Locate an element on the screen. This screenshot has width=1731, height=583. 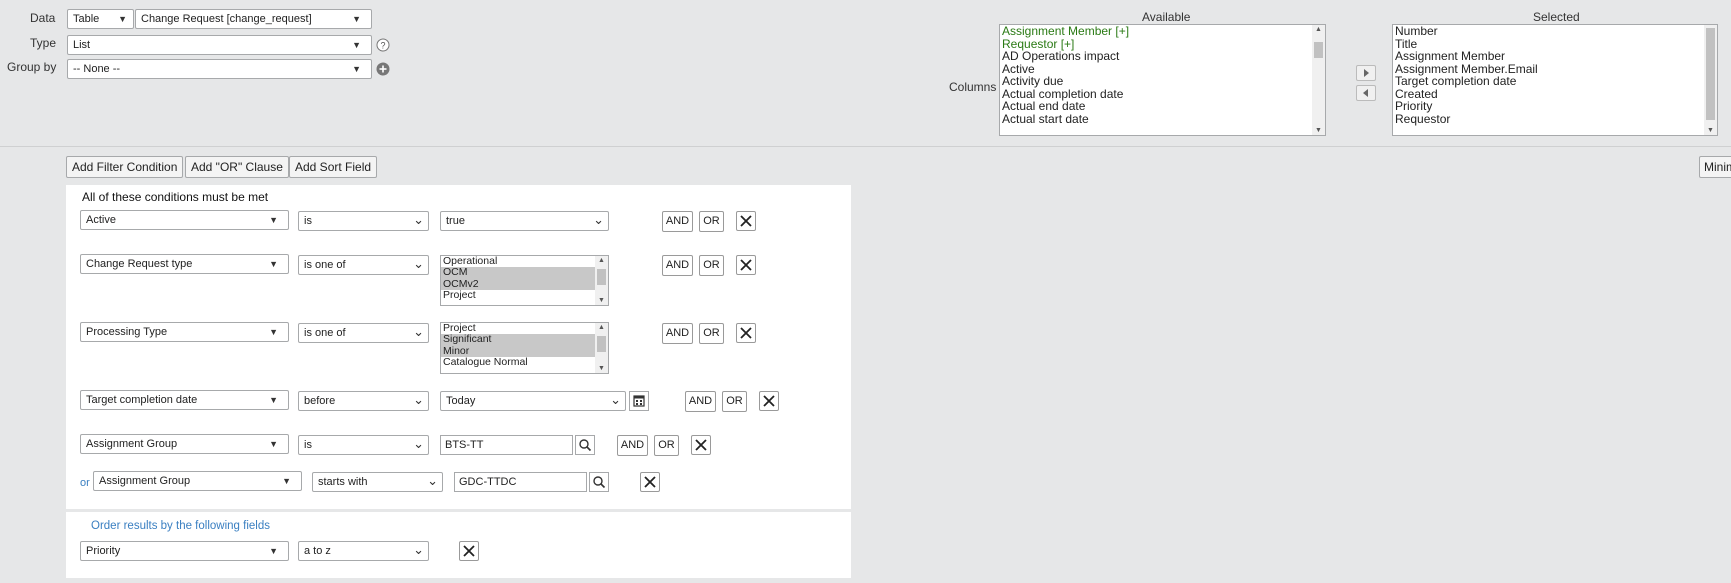
groupby-label: Group by is located at coordinates (32, 67).